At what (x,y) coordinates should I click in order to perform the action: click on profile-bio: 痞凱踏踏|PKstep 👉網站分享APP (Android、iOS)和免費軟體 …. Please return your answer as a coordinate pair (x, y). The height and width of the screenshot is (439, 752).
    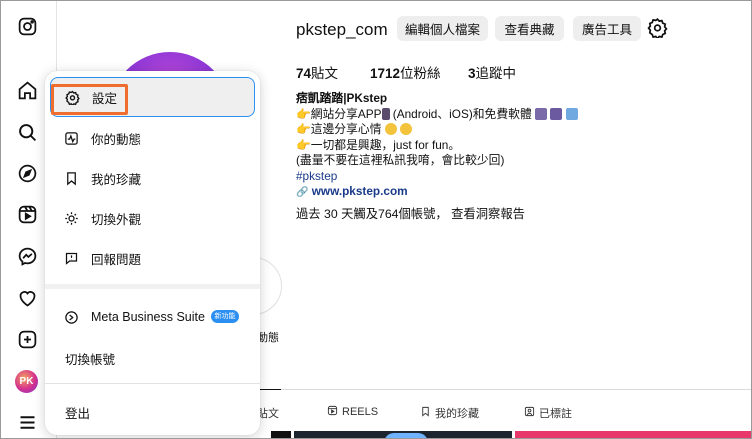
    Looking at the image, I should click on (461, 146).